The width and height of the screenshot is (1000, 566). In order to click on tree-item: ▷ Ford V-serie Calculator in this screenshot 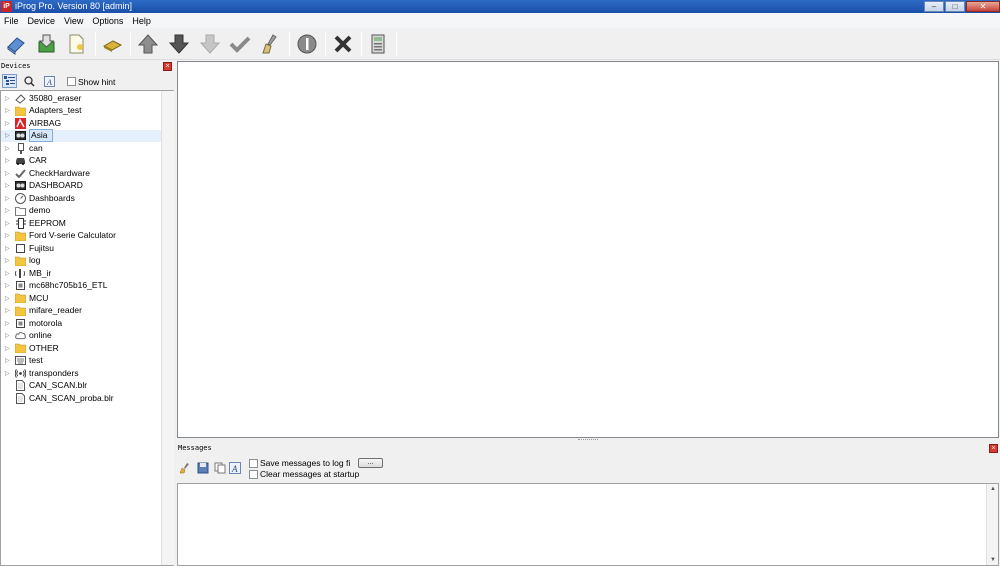, I will do `click(81, 236)`.